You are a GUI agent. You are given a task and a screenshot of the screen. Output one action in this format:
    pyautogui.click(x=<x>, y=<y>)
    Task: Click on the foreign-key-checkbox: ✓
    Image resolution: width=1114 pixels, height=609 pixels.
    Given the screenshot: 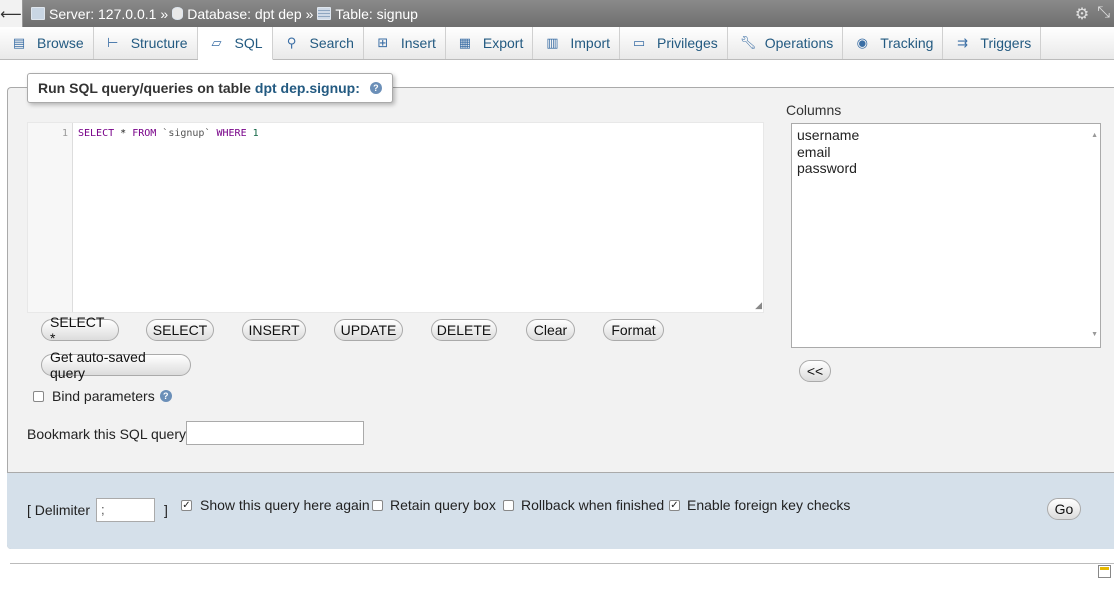 What is the action you would take?
    pyautogui.click(x=674, y=505)
    